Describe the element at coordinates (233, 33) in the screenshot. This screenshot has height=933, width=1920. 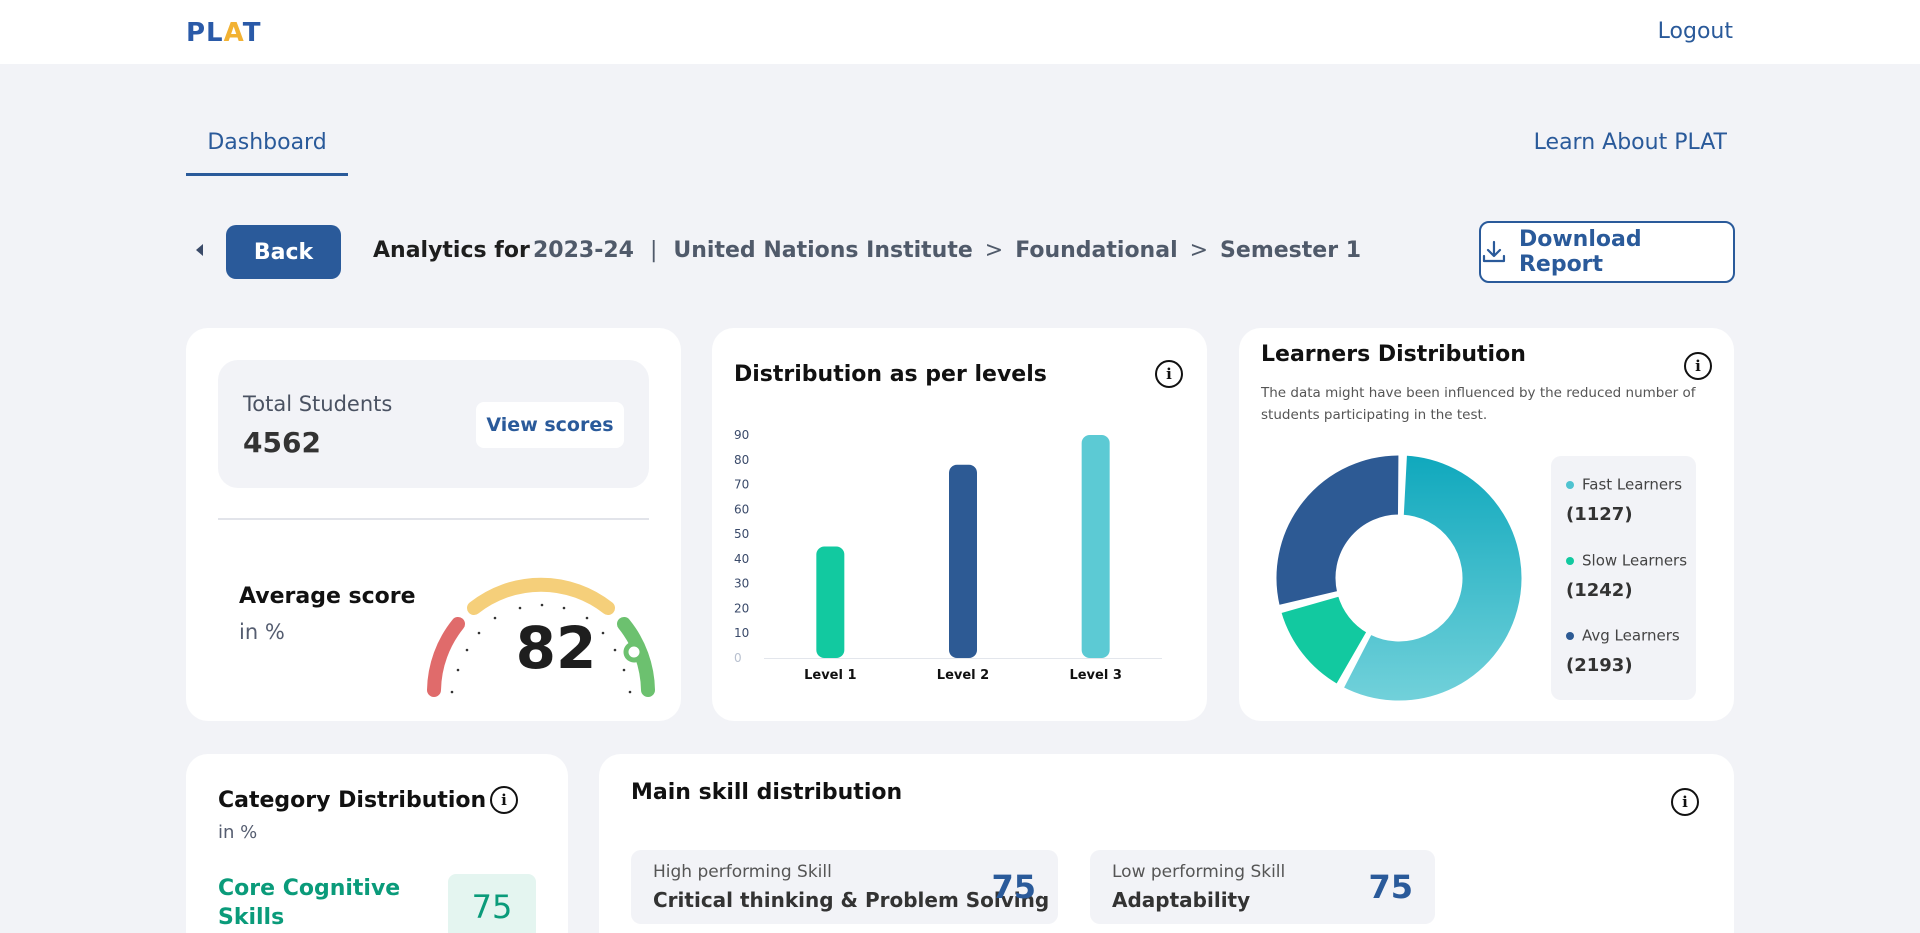
I see `logo-accent-letter: A` at that location.